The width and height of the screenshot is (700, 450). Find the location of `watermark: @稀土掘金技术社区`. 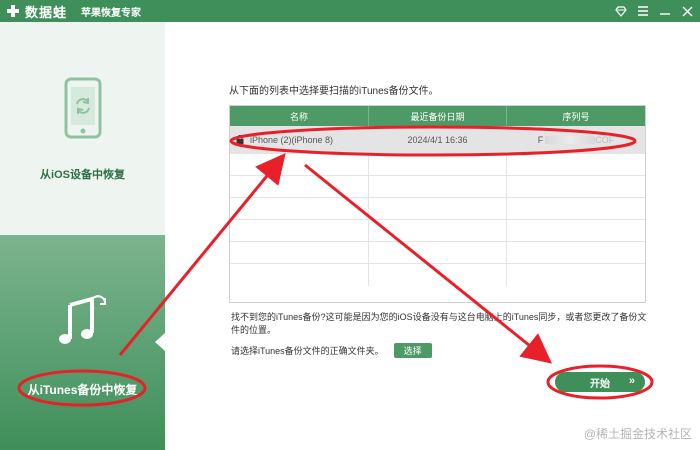

watermark: @稀土掘金技术社区 is located at coordinates (637, 434).